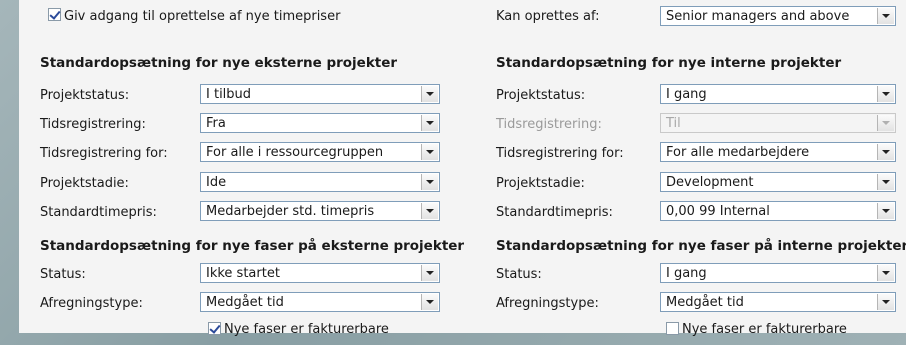 This screenshot has height=345, width=906. I want to click on ext-time-registration-select: Fra, so click(320, 123).